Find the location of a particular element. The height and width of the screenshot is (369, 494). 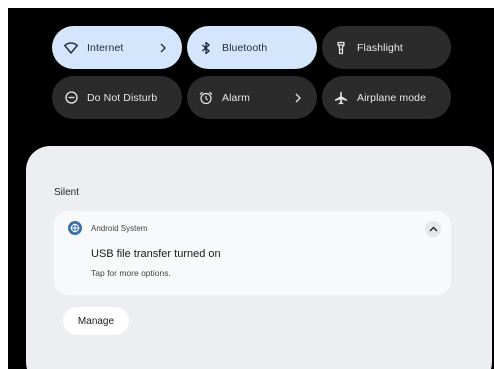

flashlight-tile-label: Flashlight is located at coordinates (380, 47).